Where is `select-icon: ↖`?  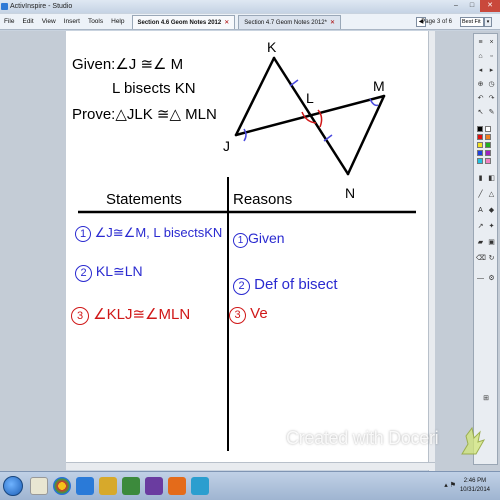 select-icon: ↖ is located at coordinates (480, 112).